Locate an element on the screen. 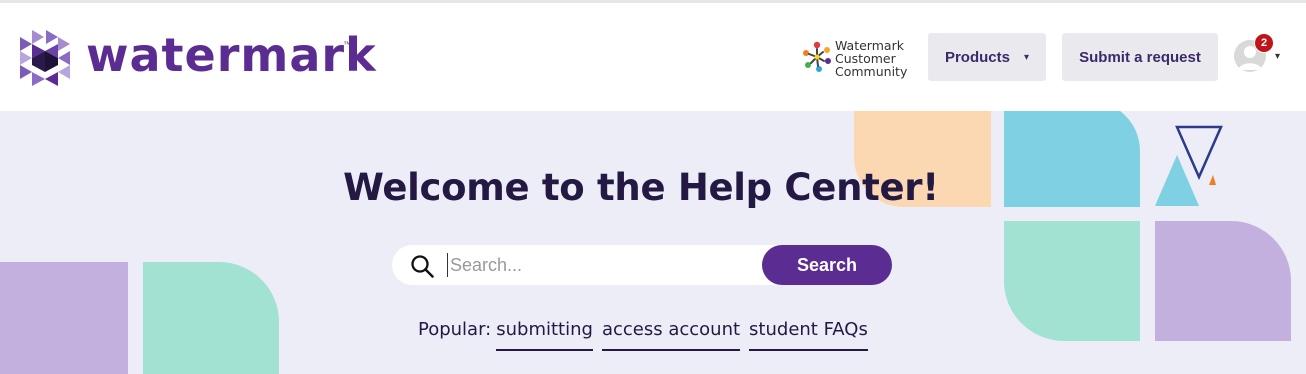 Image resolution: width=1306 pixels, height=374 pixels. community-label: Watermark Customer Community is located at coordinates (871, 58).